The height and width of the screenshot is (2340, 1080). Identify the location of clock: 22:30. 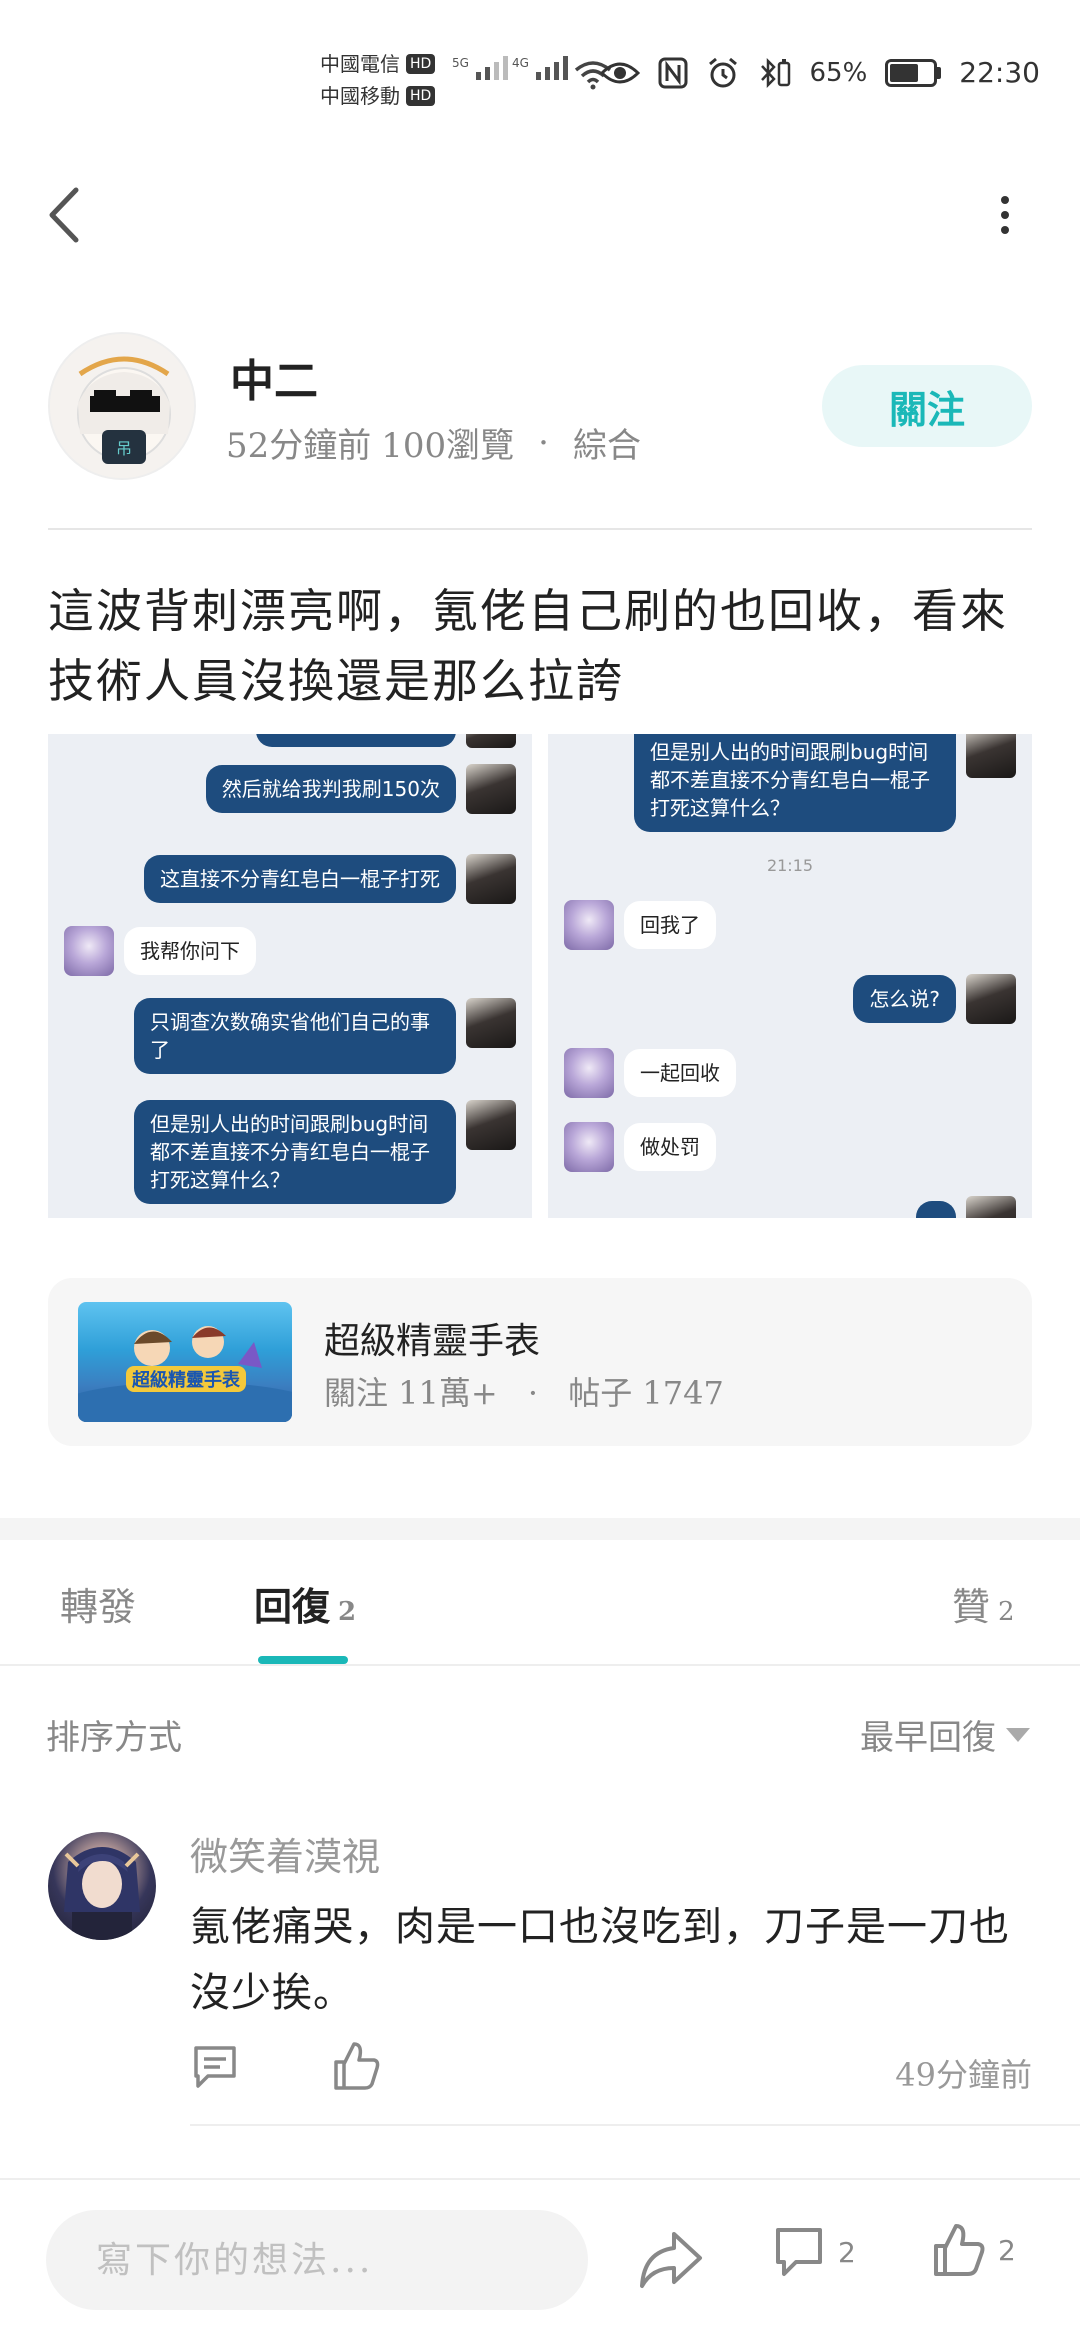
(999, 72).